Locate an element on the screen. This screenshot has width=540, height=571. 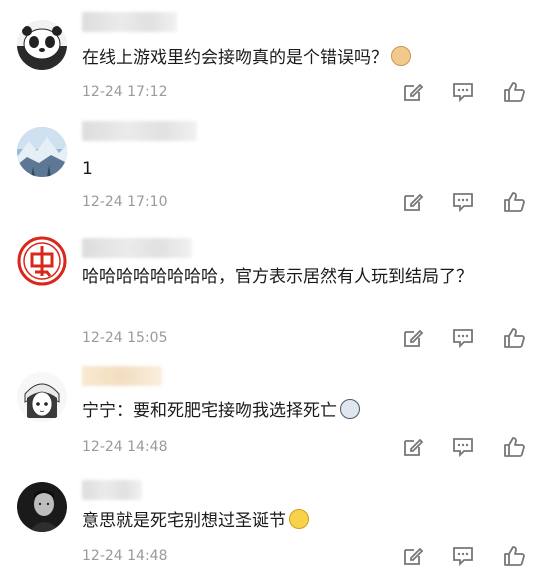
panda-avatar is located at coordinates (42, 45).